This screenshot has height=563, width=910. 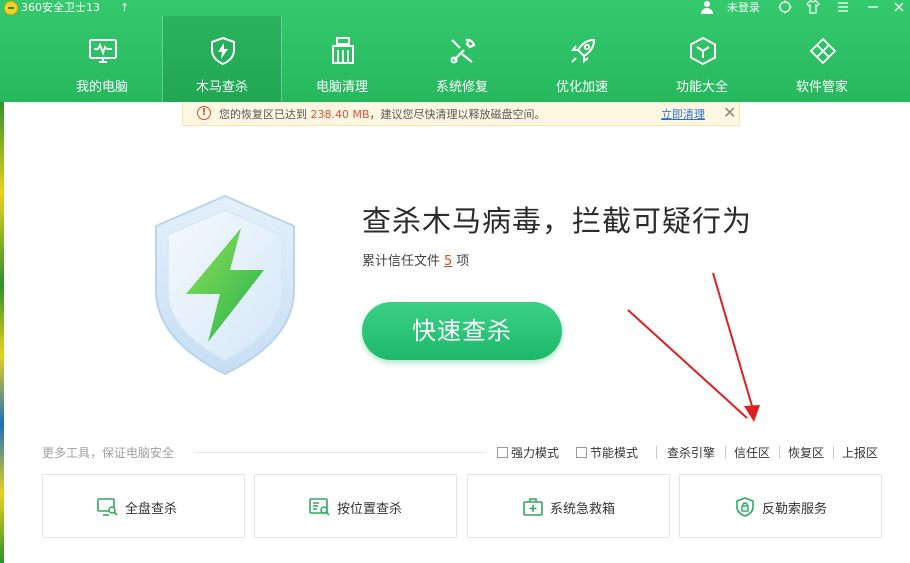 I want to click on nav-label: 系统修复, so click(x=461, y=87).